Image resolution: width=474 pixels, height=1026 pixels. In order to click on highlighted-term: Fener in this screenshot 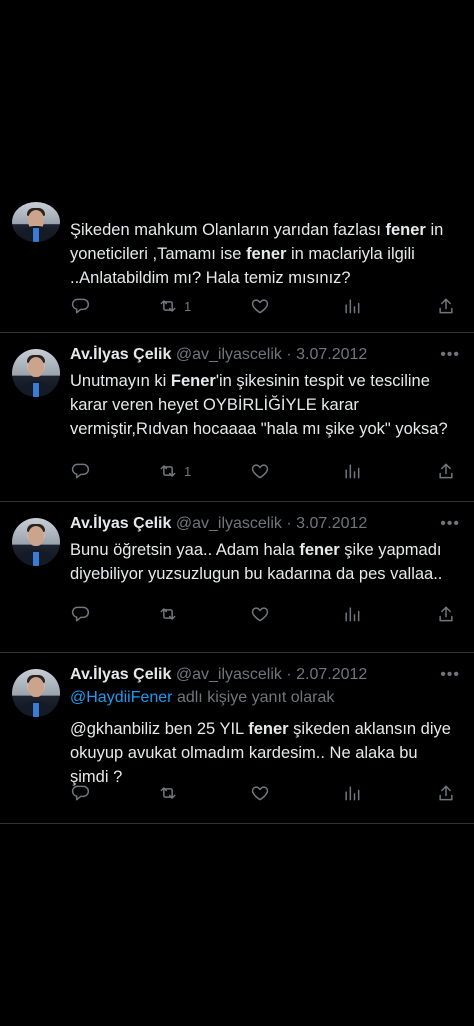, I will do `click(193, 381)`.